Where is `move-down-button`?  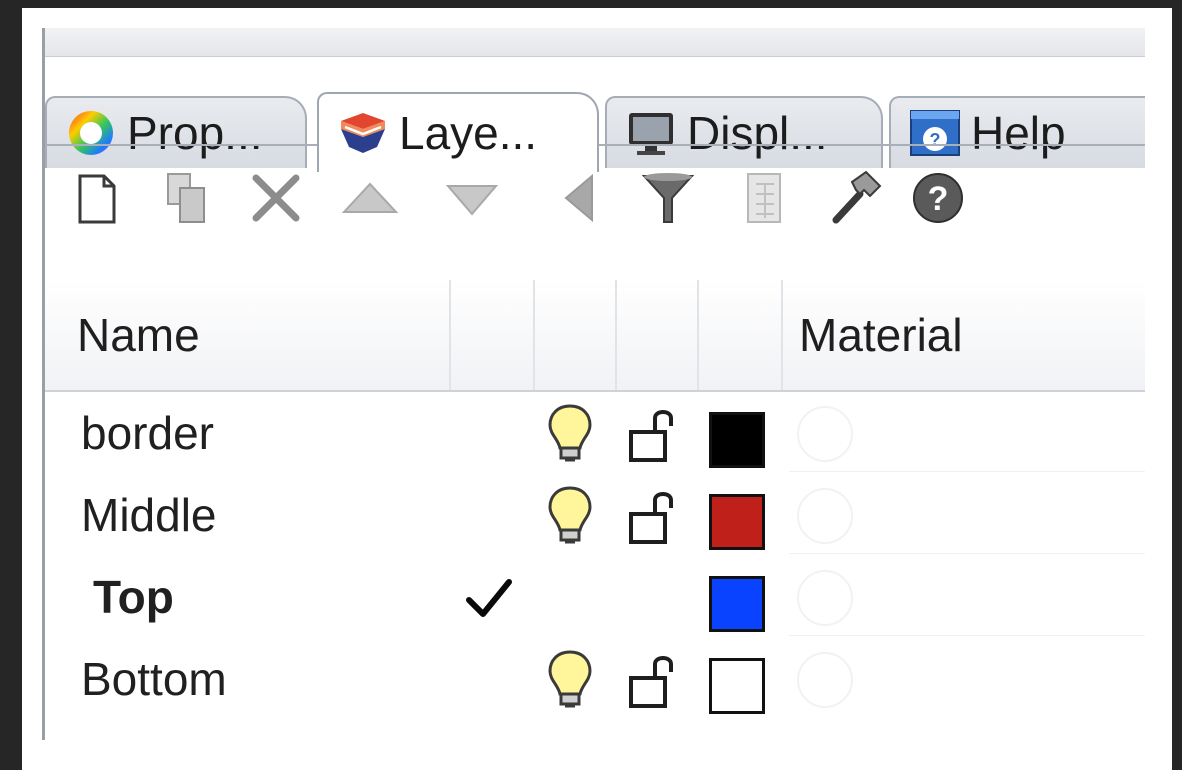
move-down-button is located at coordinates (472, 198).